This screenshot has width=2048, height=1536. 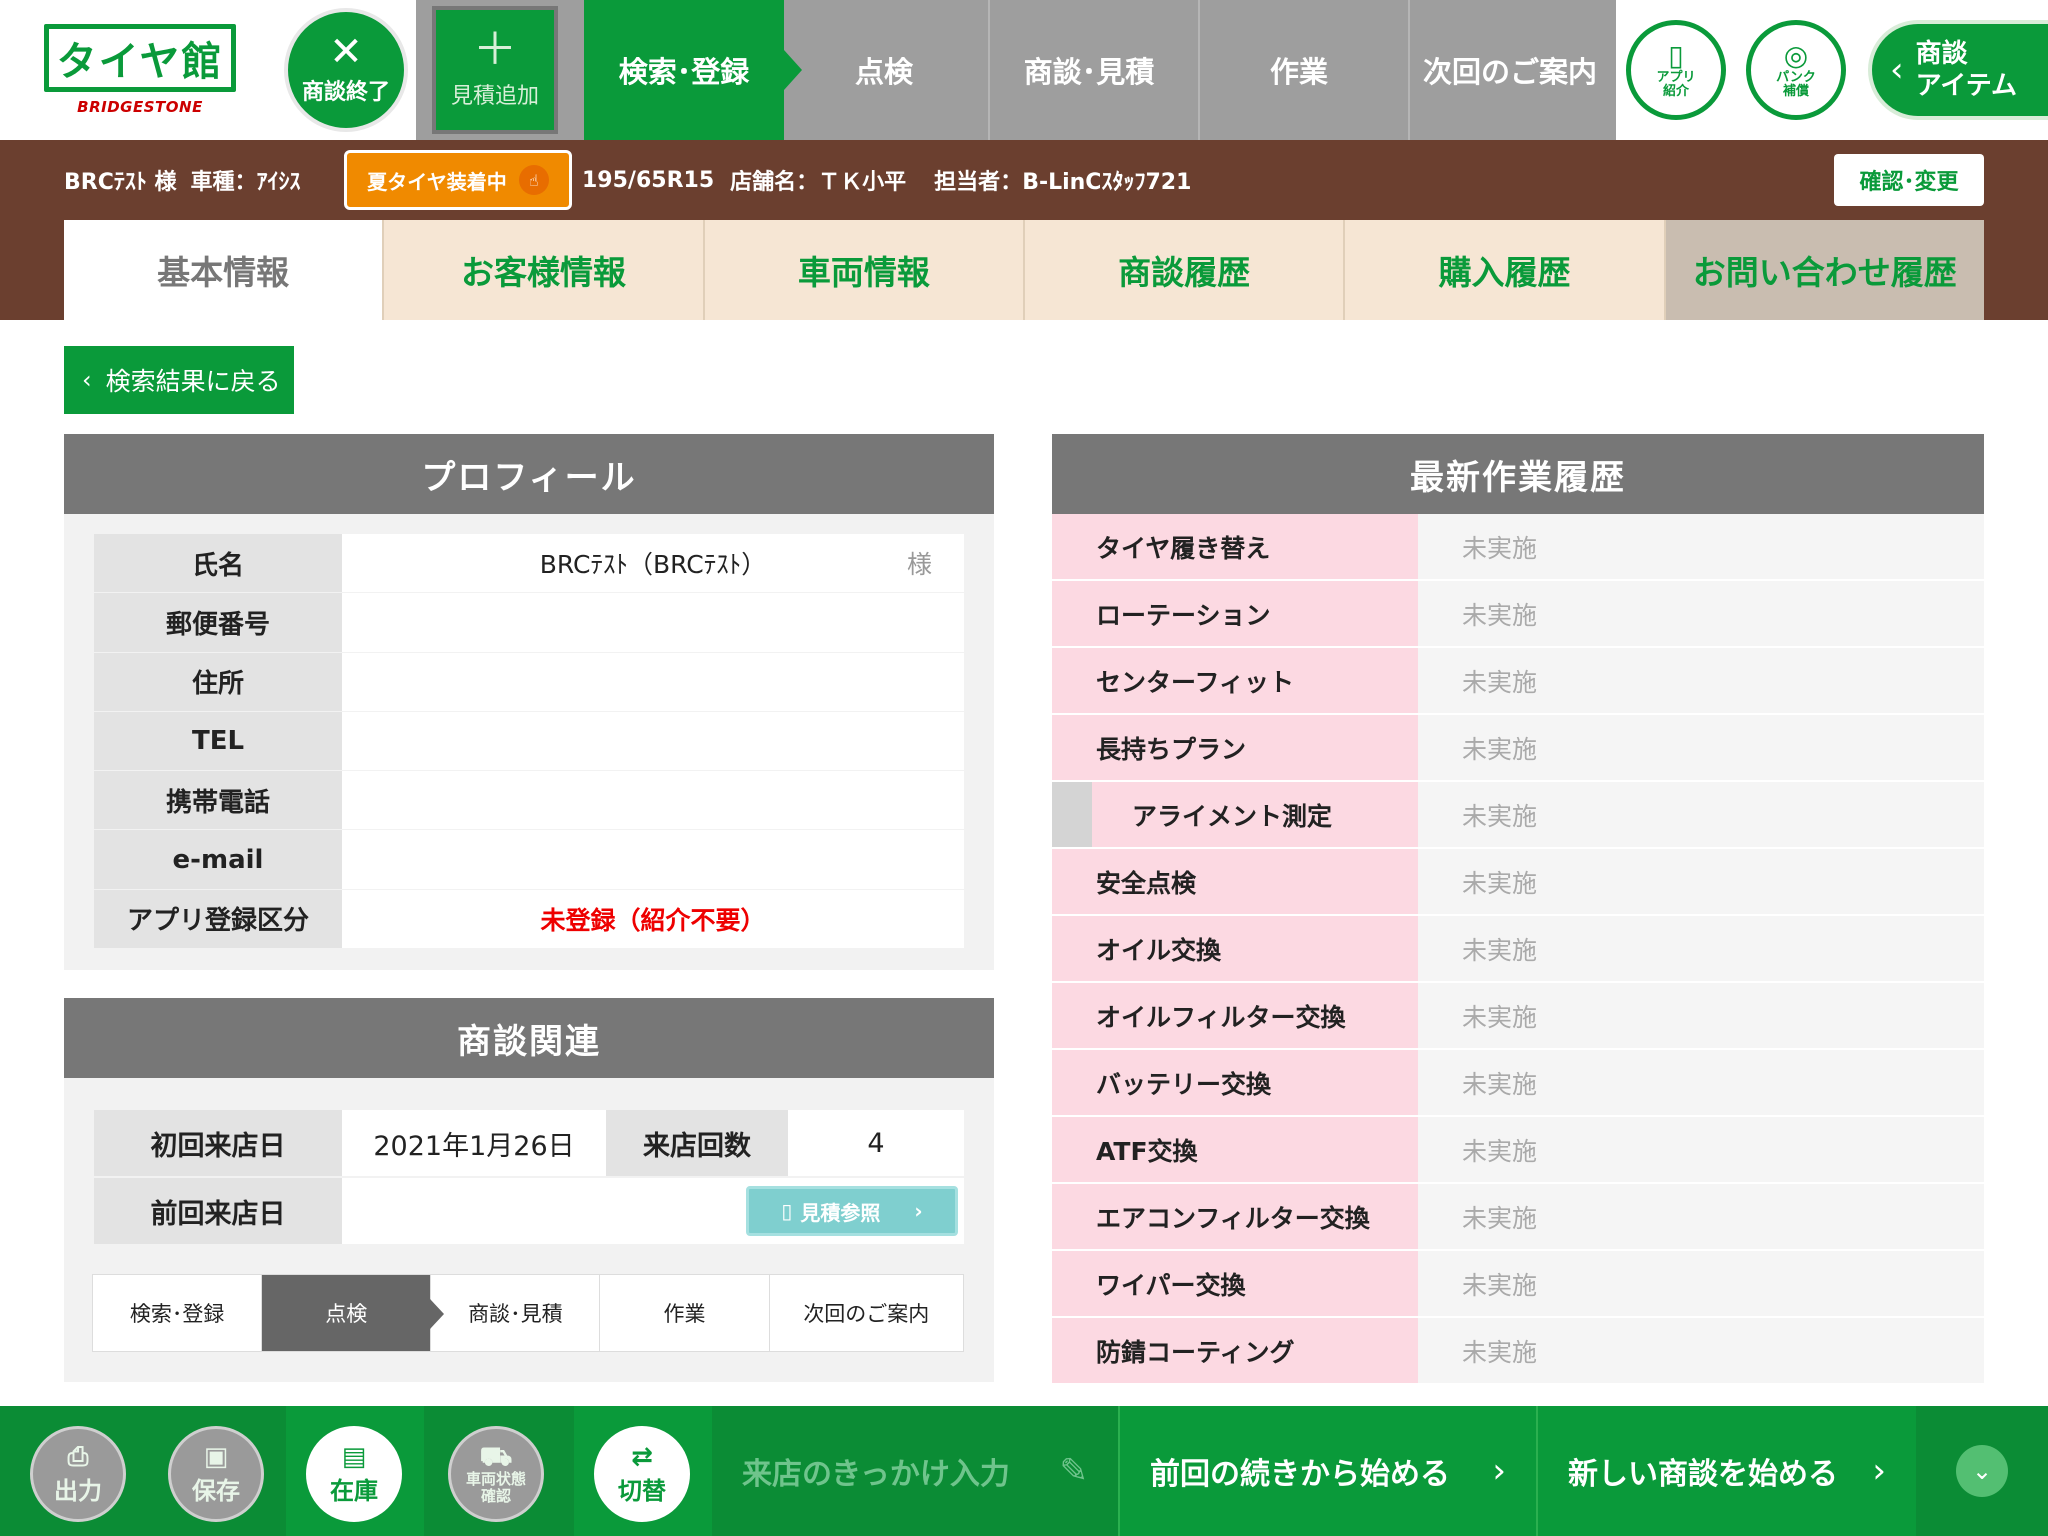 I want to click on continue-previous-button: 前回の続きから始める ›, so click(x=1327, y=1471).